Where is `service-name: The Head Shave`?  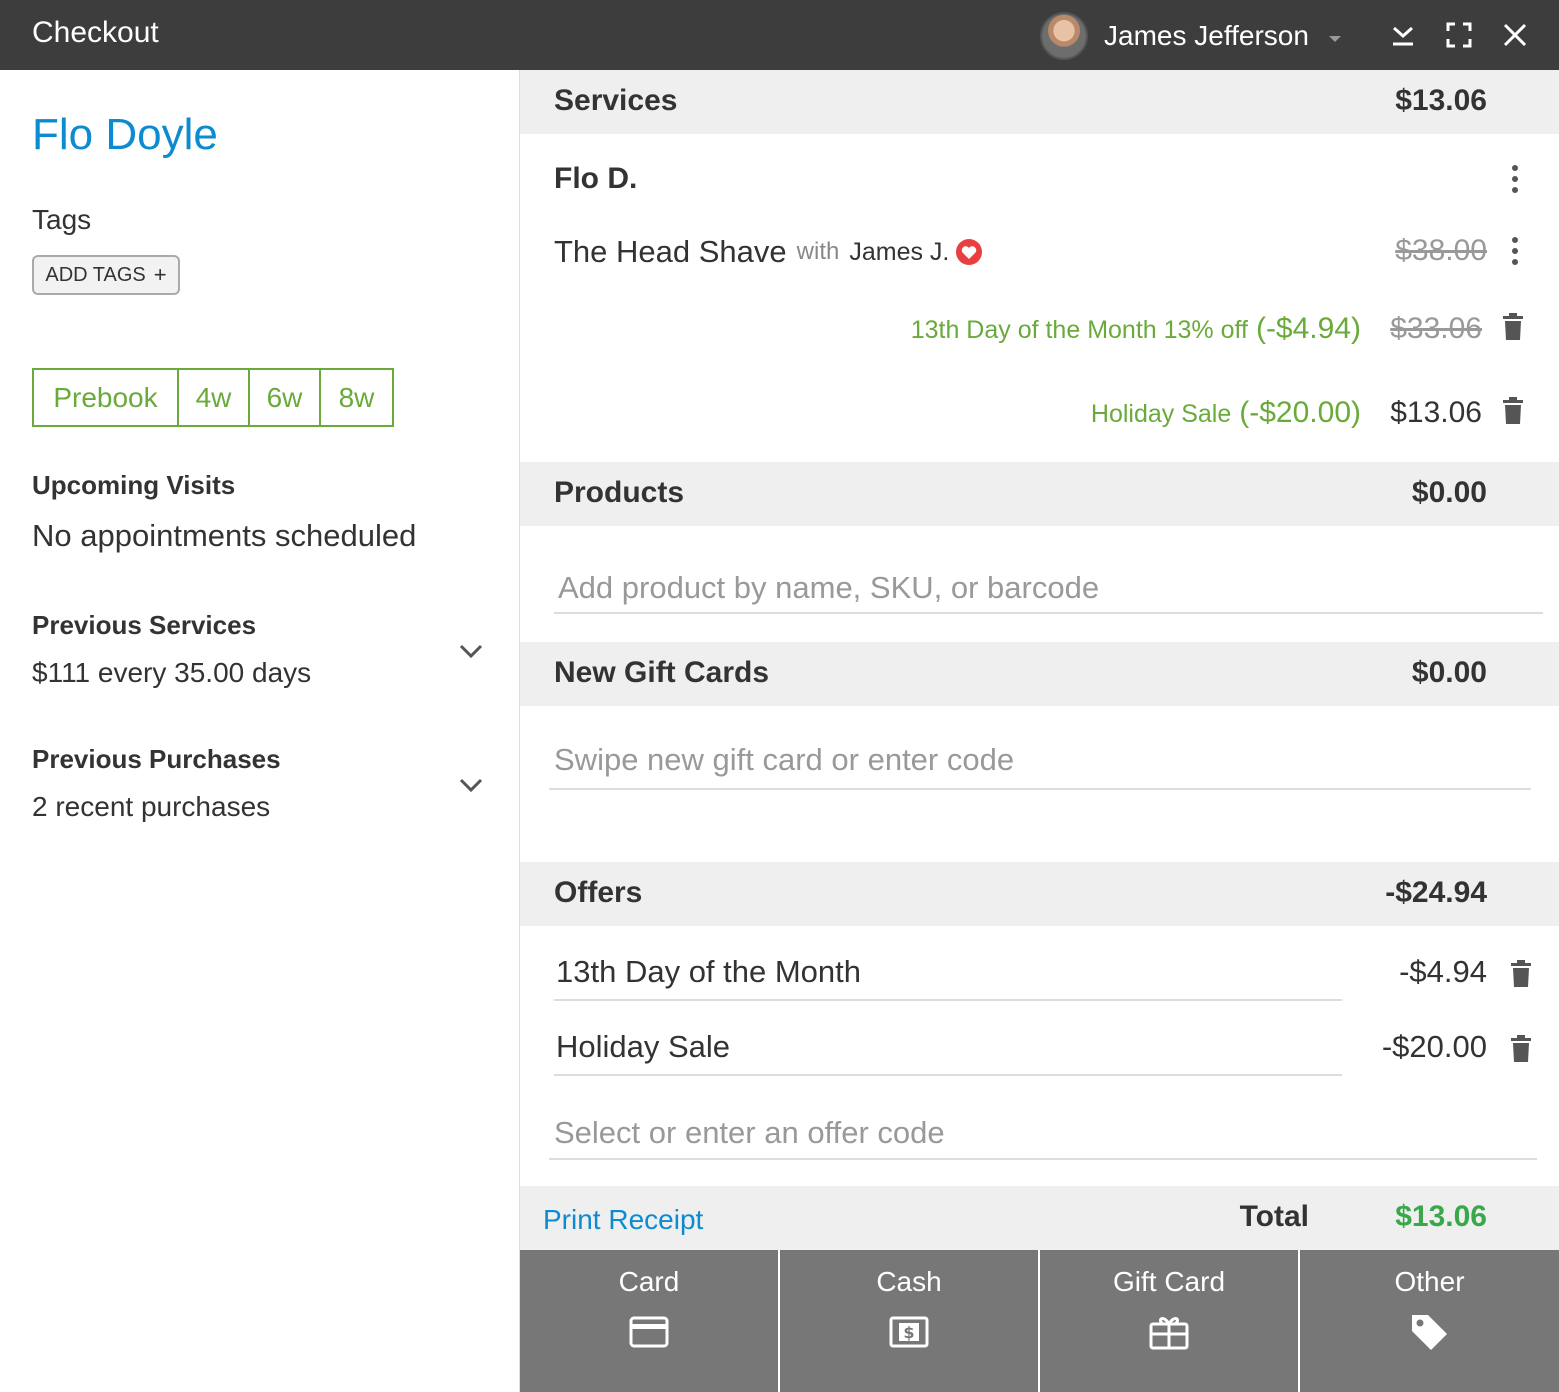 service-name: The Head Shave is located at coordinates (670, 251).